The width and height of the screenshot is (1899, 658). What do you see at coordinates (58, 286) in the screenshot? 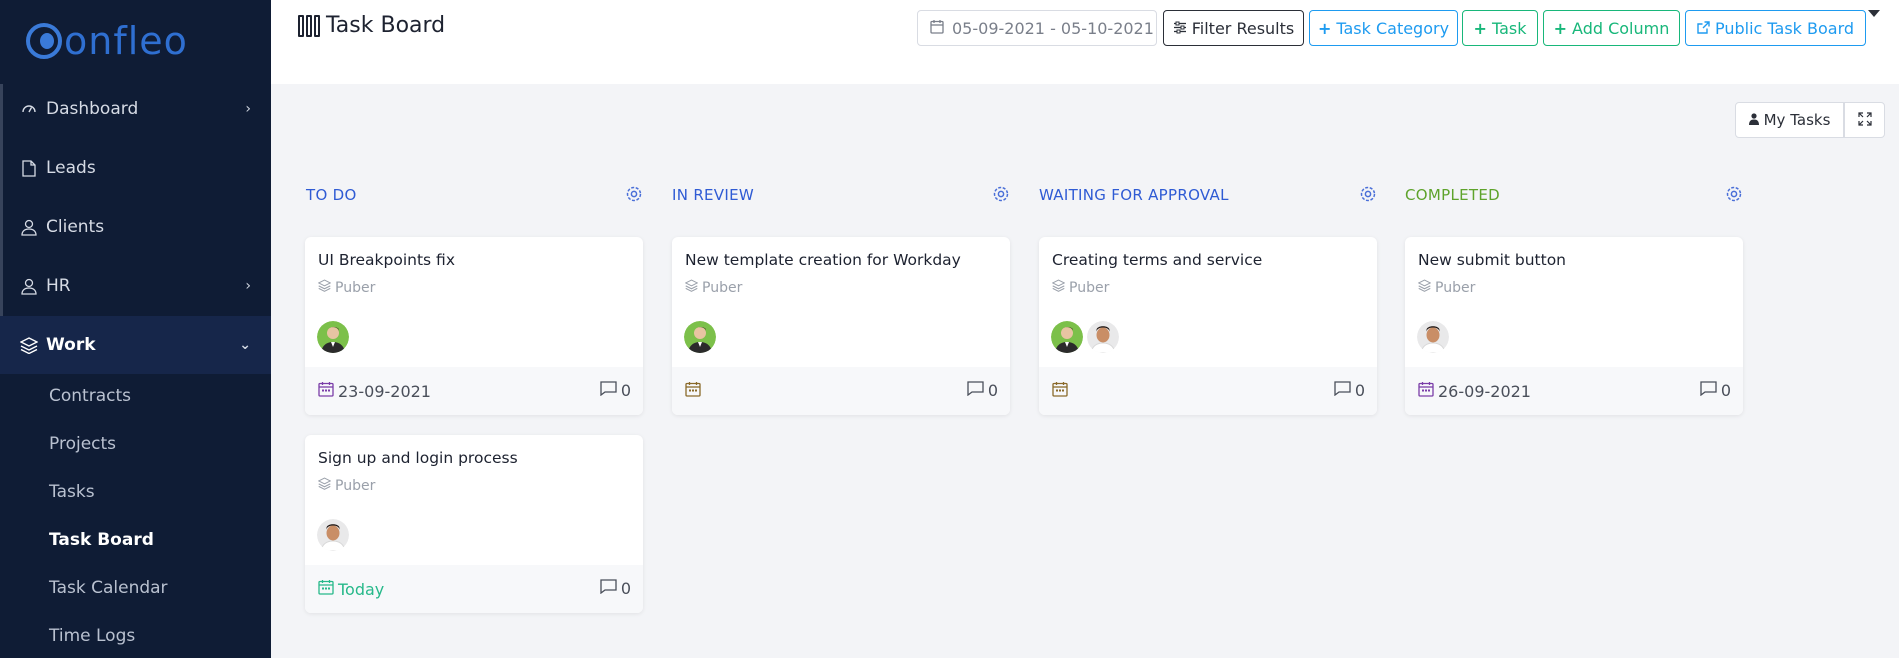
I see `sidebar-item-label: HR` at bounding box center [58, 286].